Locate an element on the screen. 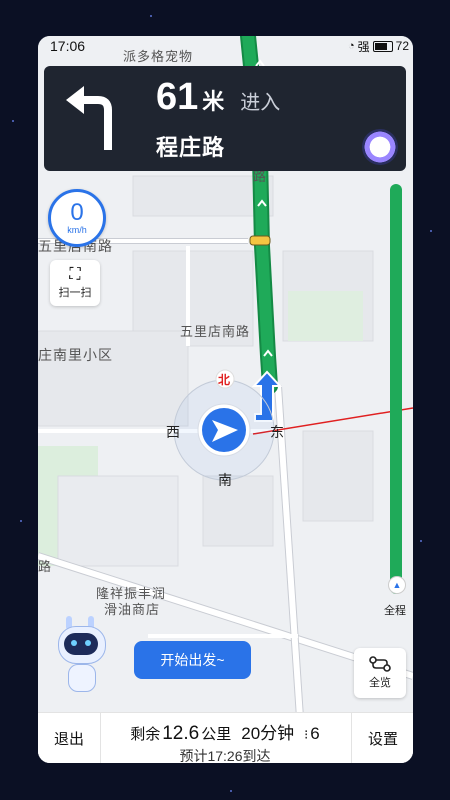 The image size is (450, 800). map-label-area: 庄南里小区 is located at coordinates (75, 355).